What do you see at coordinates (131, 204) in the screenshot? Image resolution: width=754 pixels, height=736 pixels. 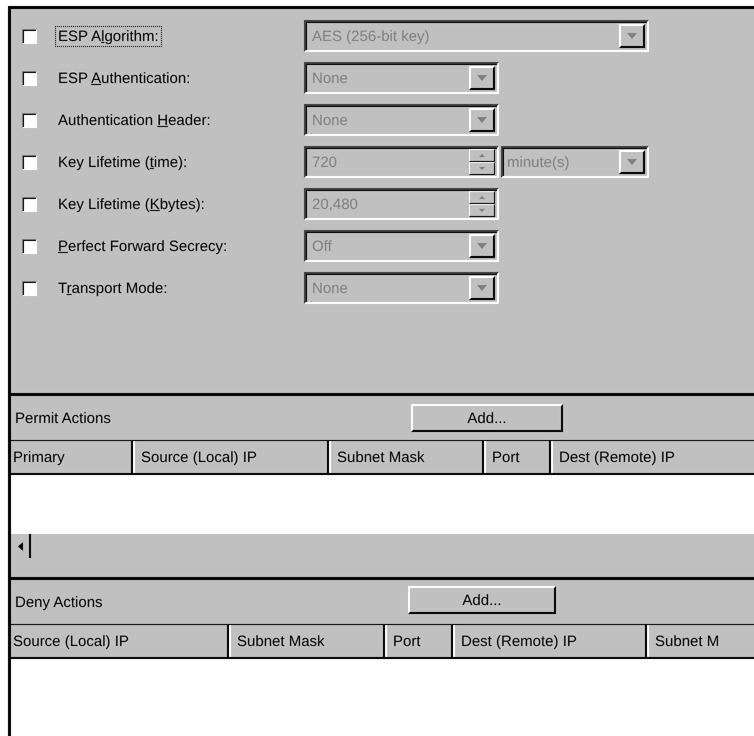 I see `setting-label: Key Lifetime (Kbytes):` at bounding box center [131, 204].